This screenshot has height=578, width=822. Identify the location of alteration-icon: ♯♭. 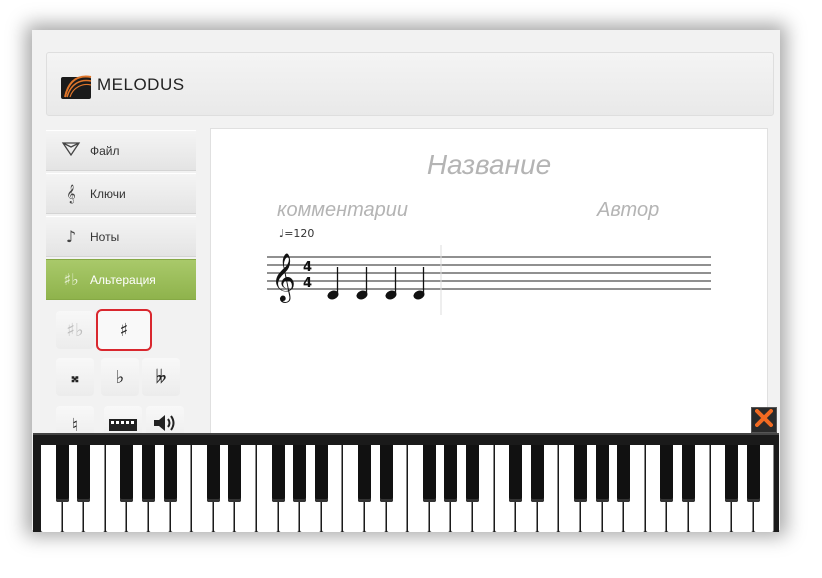
(71, 279).